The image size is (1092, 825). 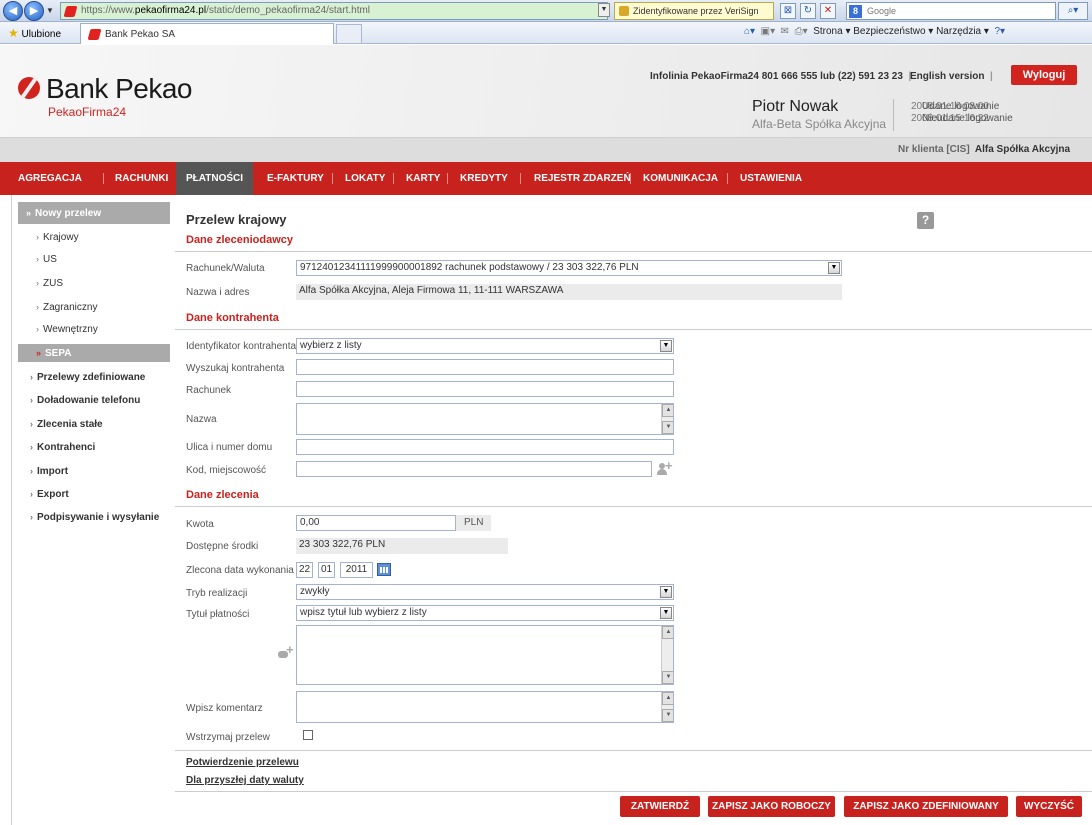 What do you see at coordinates (34, 33) in the screenshot?
I see `favorites-button: ★ Ulubione` at bounding box center [34, 33].